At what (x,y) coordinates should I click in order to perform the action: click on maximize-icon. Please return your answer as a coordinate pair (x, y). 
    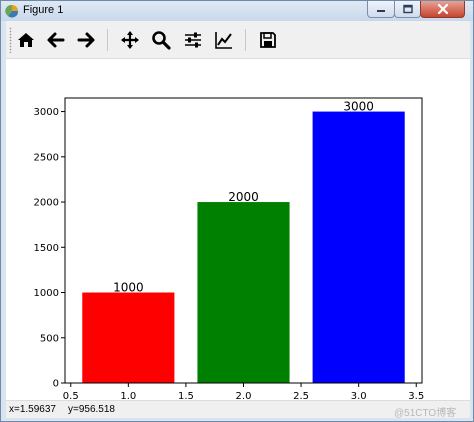
    Looking at the image, I should click on (407, 9).